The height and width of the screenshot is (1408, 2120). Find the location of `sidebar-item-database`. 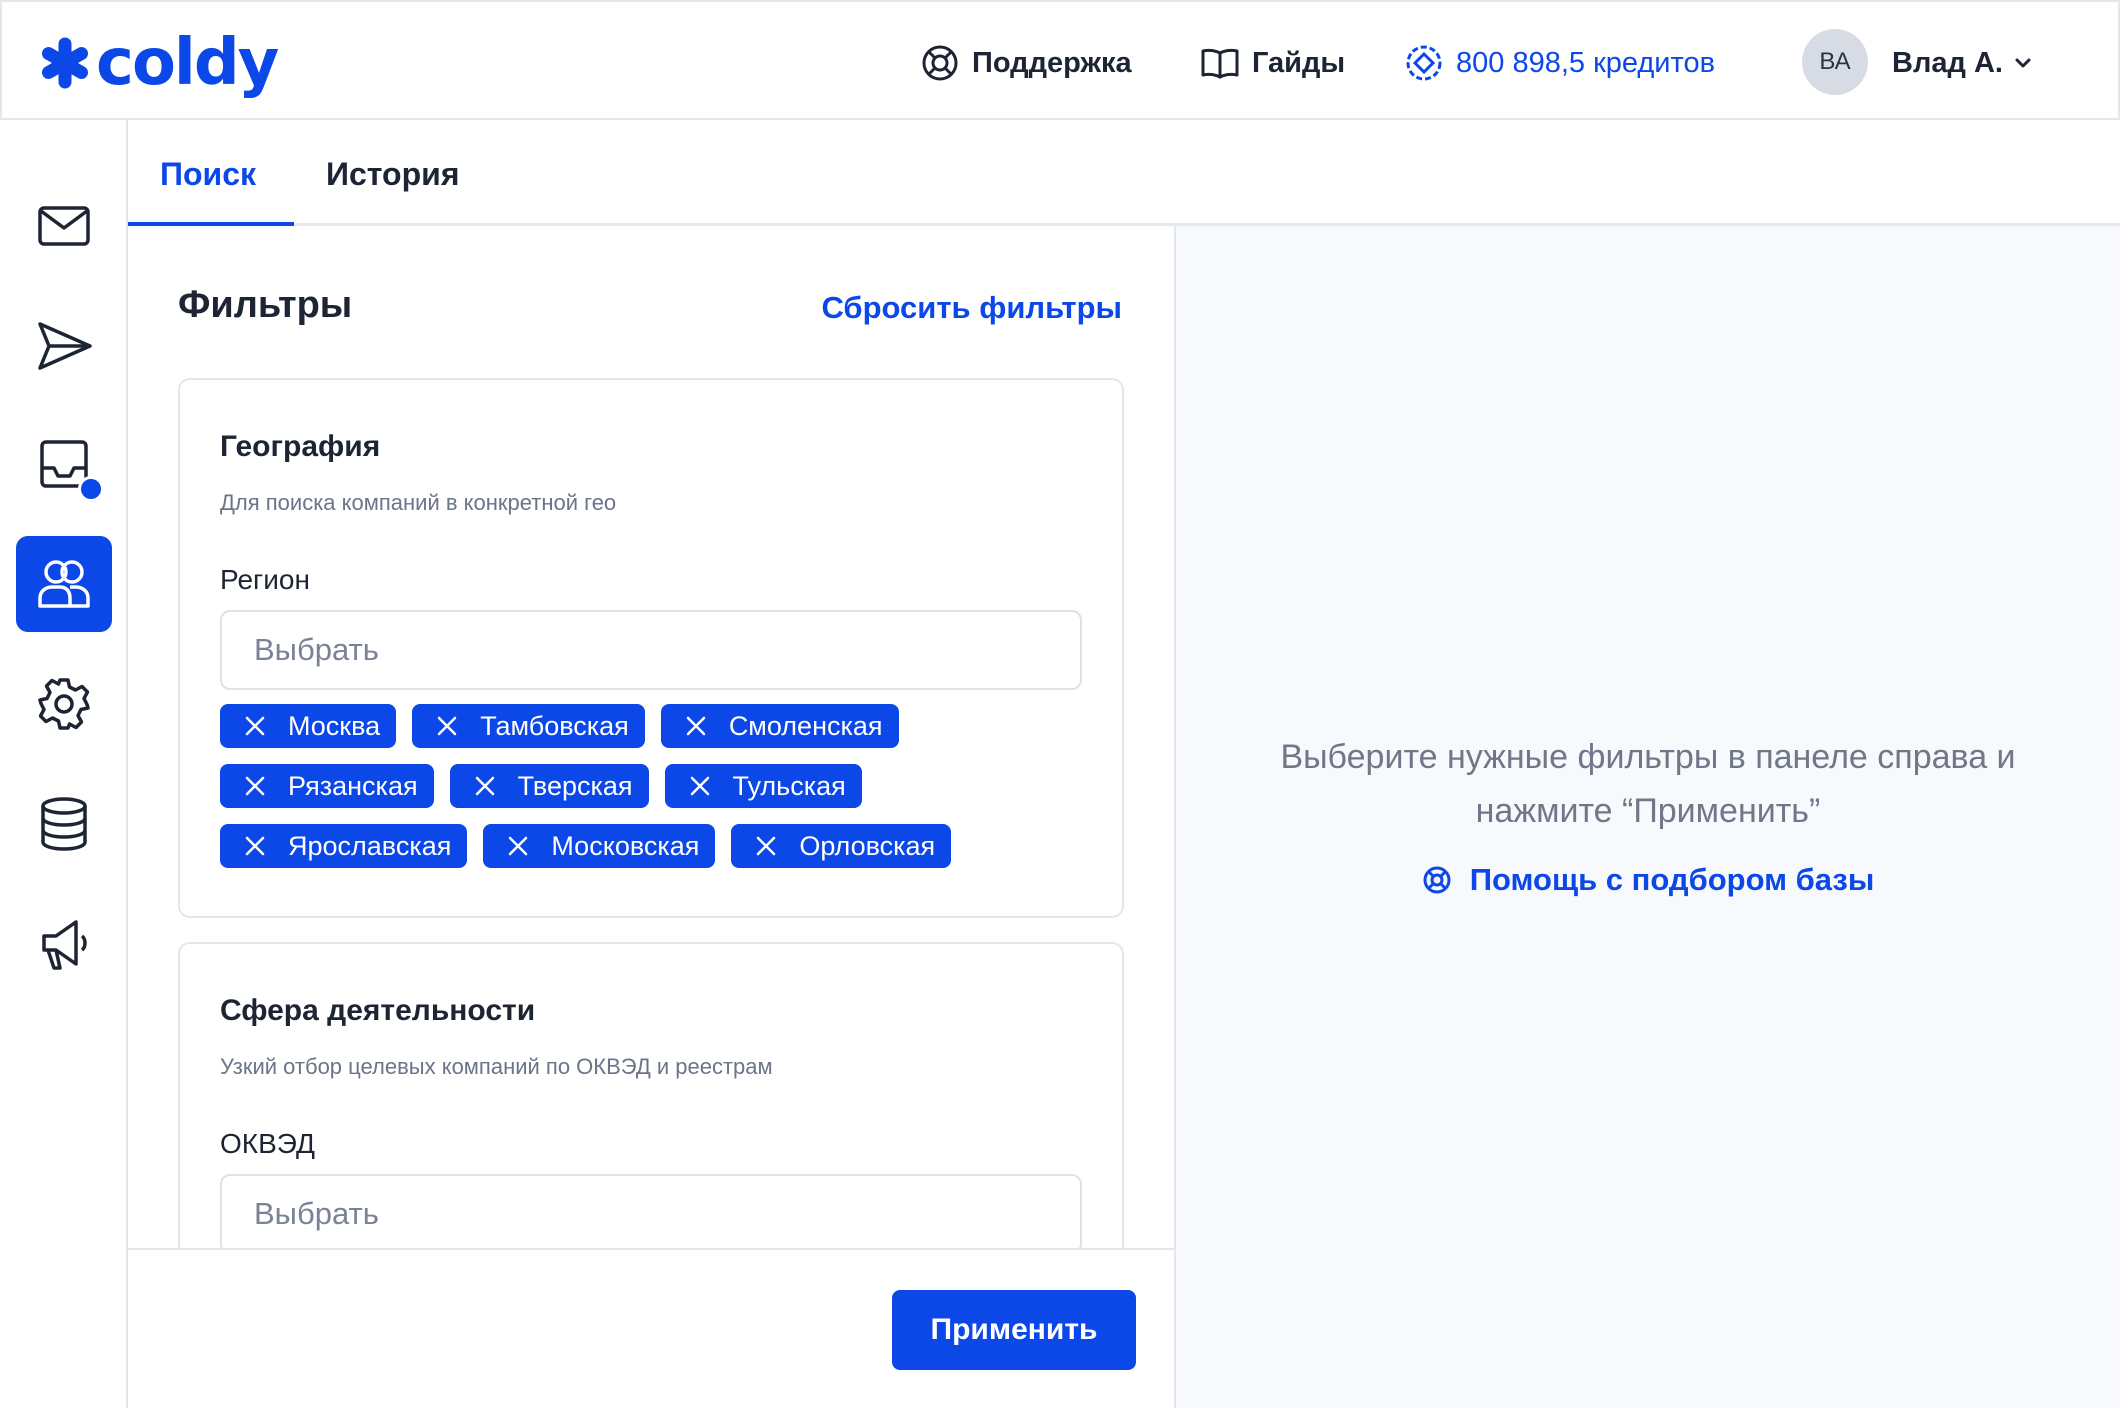

sidebar-item-database is located at coordinates (64, 824).